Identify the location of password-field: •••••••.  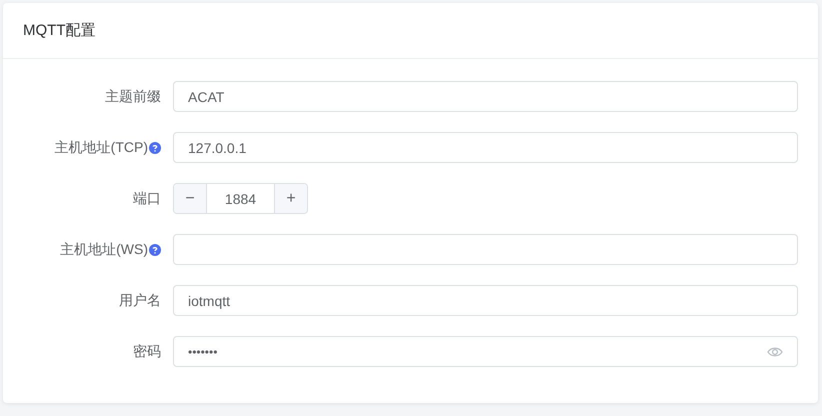
(485, 351).